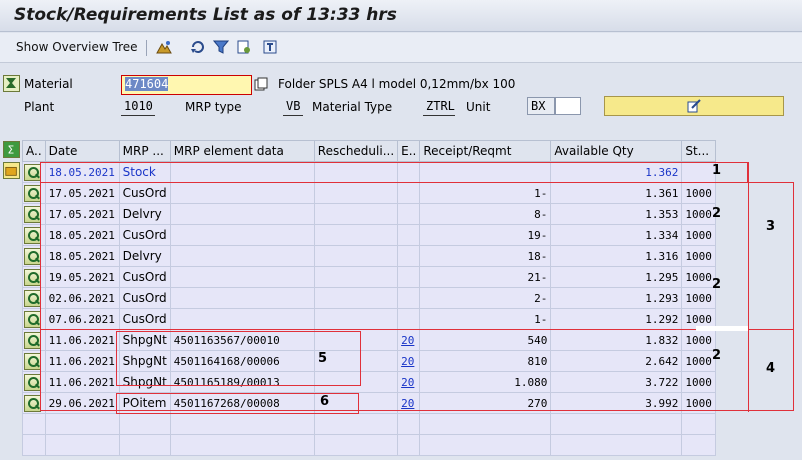 Image resolution: width=802 pixels, height=460 pixels. What do you see at coordinates (717, 170) in the screenshot?
I see `annotation-label-1: 1` at bounding box center [717, 170].